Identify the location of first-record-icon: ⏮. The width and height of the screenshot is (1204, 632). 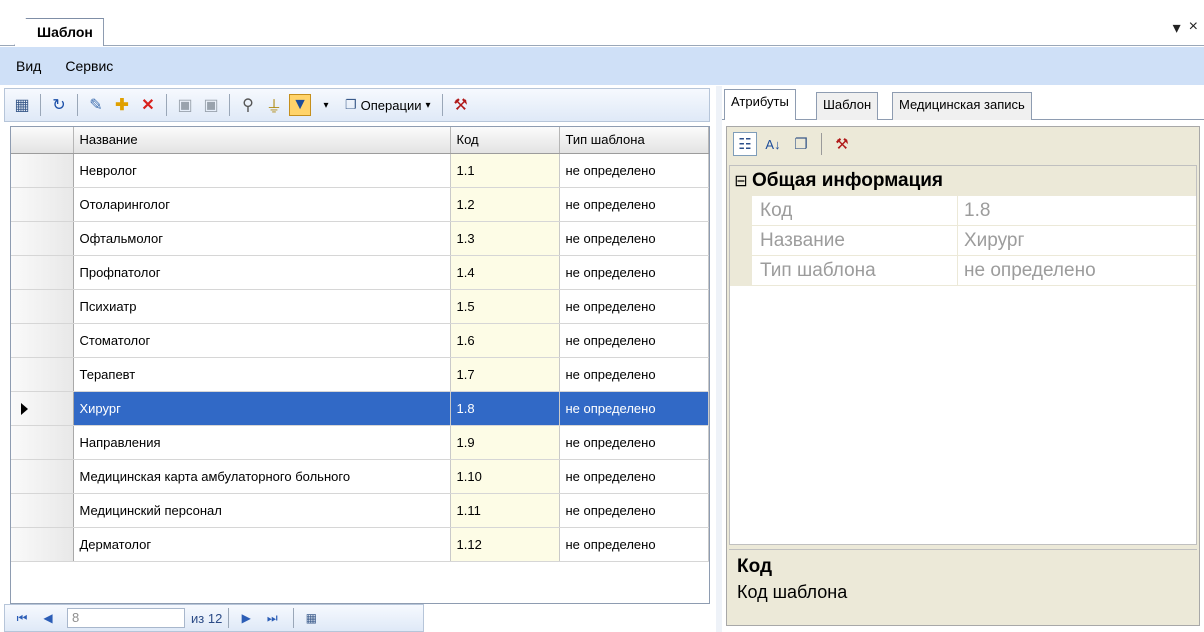
(22, 618).